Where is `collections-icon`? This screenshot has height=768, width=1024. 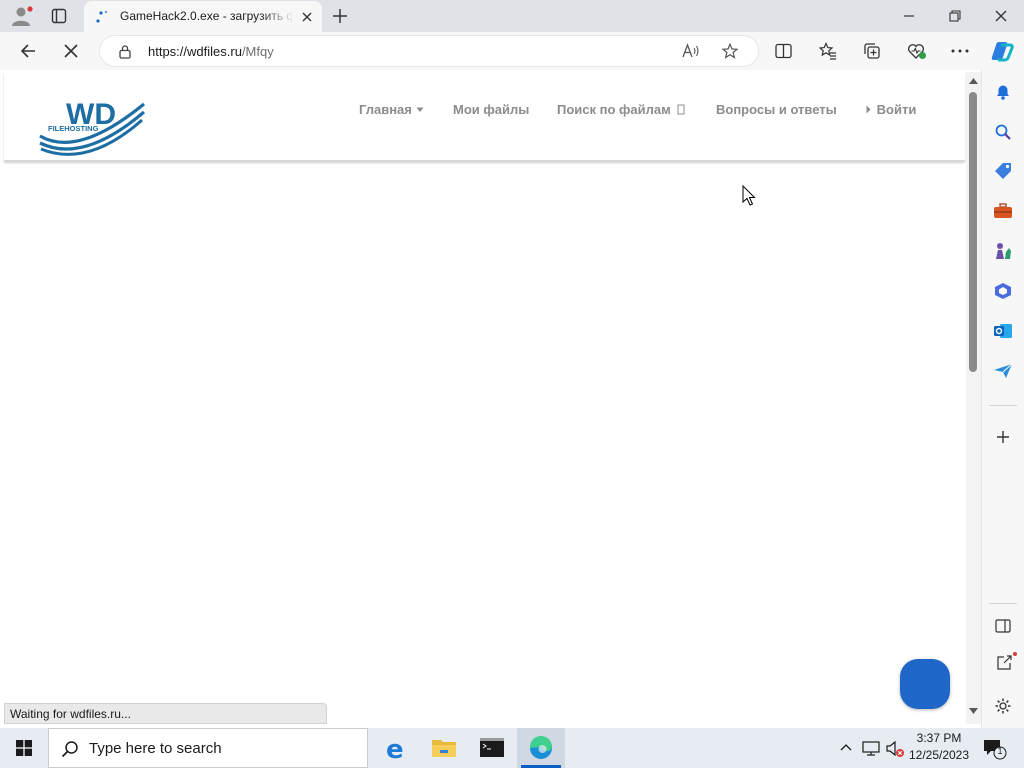
collections-icon is located at coordinates (872, 51).